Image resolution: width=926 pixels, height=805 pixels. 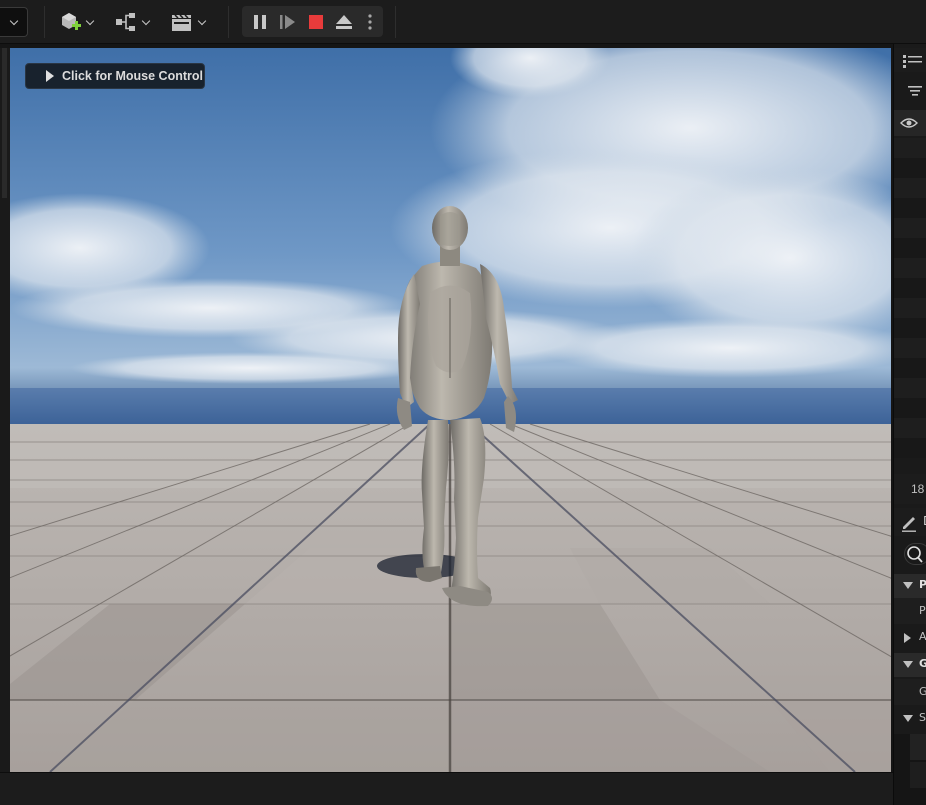 I want to click on chevron-right-icon, so click(x=907, y=638).